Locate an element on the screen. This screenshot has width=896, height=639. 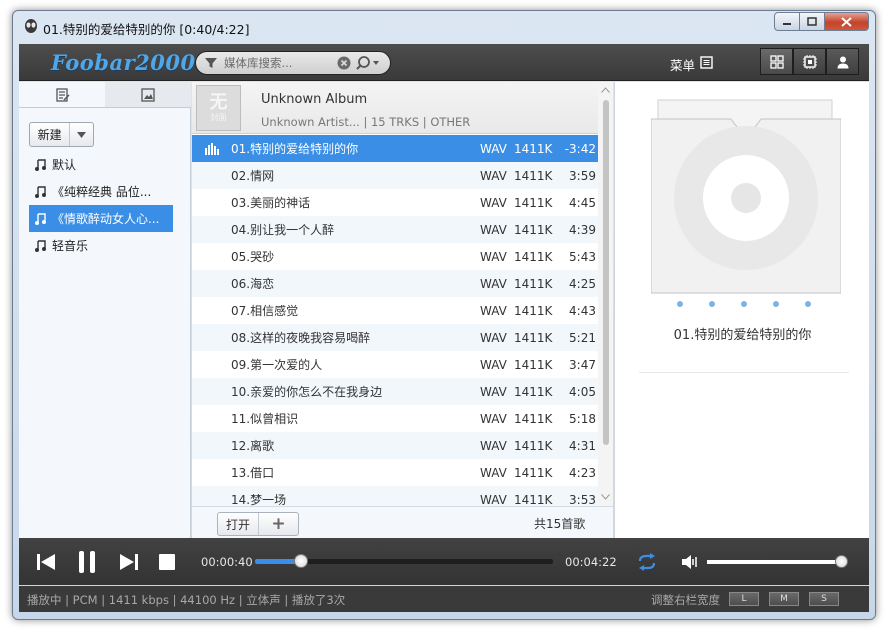
track-row: 06.海恋 WAV 1411K 4:25 is located at coordinates (395, 283).